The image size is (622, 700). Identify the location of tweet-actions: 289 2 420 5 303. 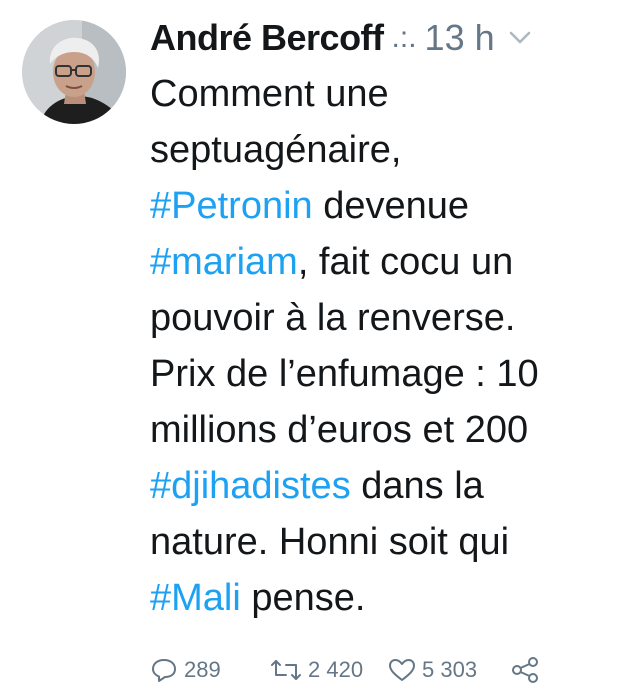
(345, 670).